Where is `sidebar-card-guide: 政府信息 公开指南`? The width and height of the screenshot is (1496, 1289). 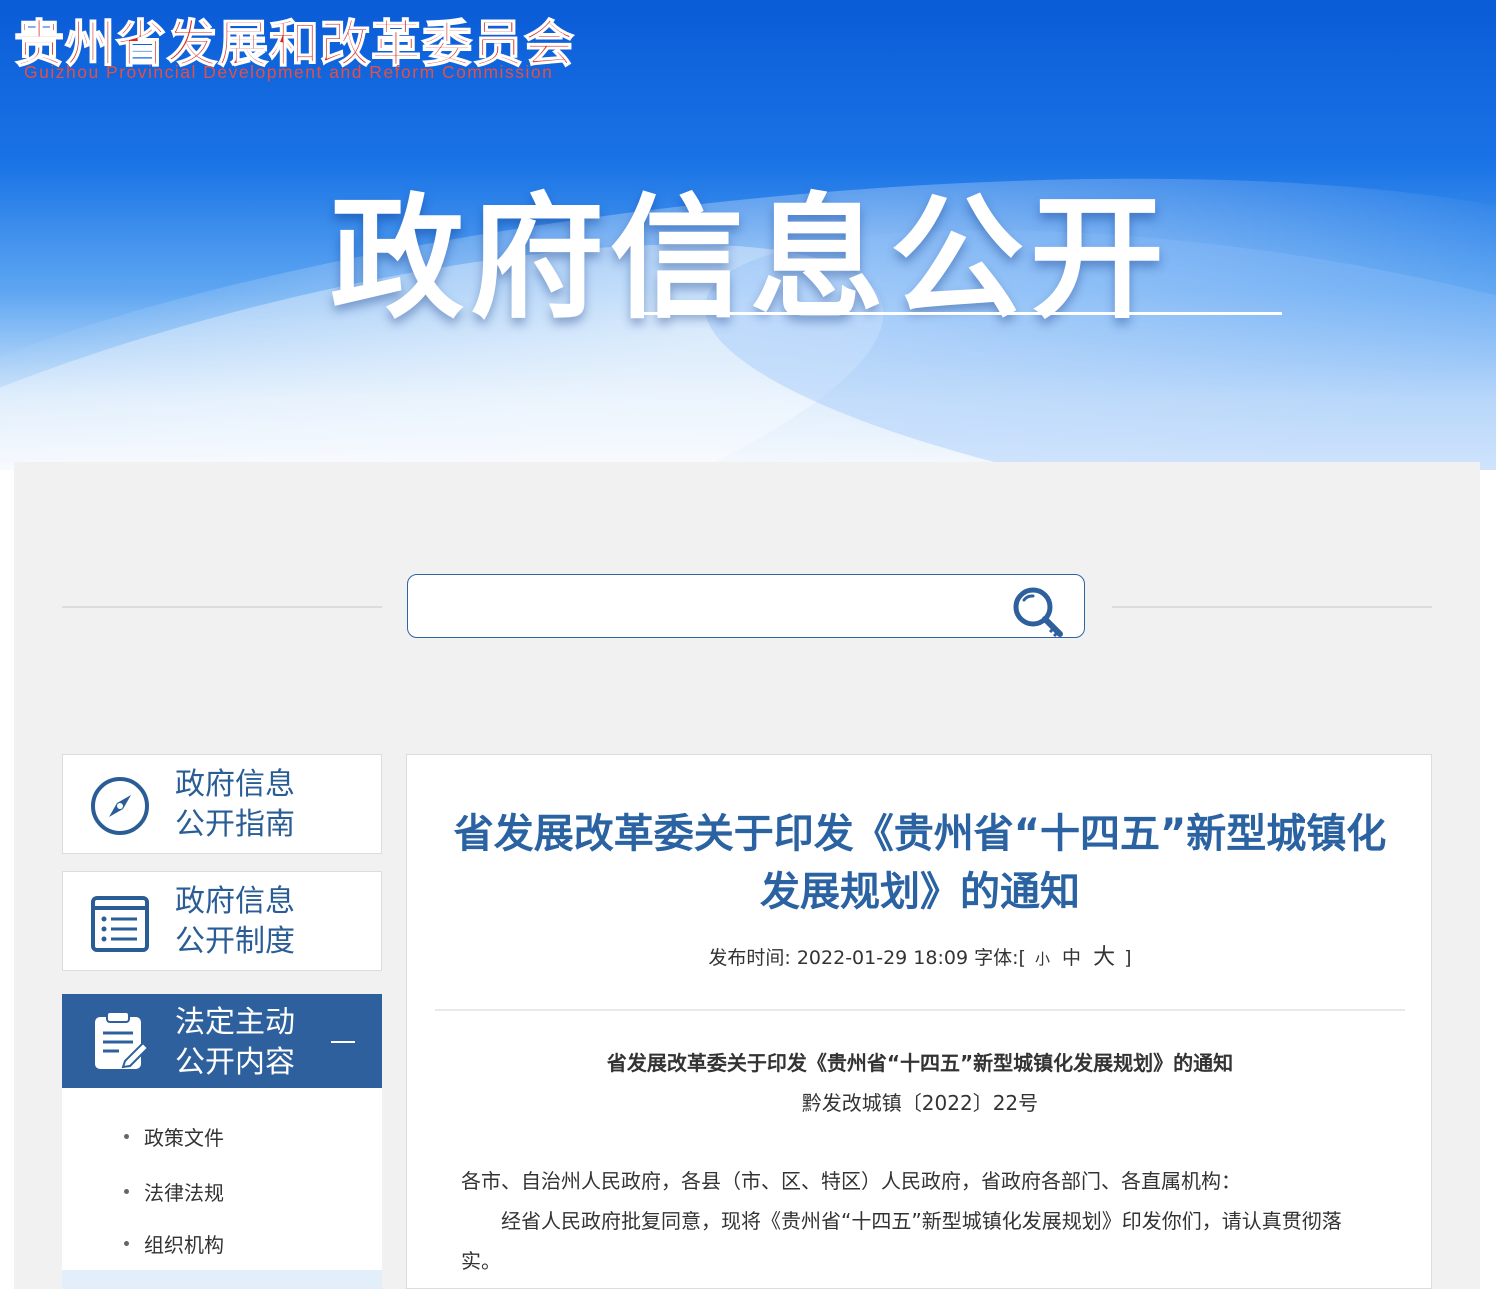
sidebar-card-guide: 政府信息 公开指南 is located at coordinates (222, 804).